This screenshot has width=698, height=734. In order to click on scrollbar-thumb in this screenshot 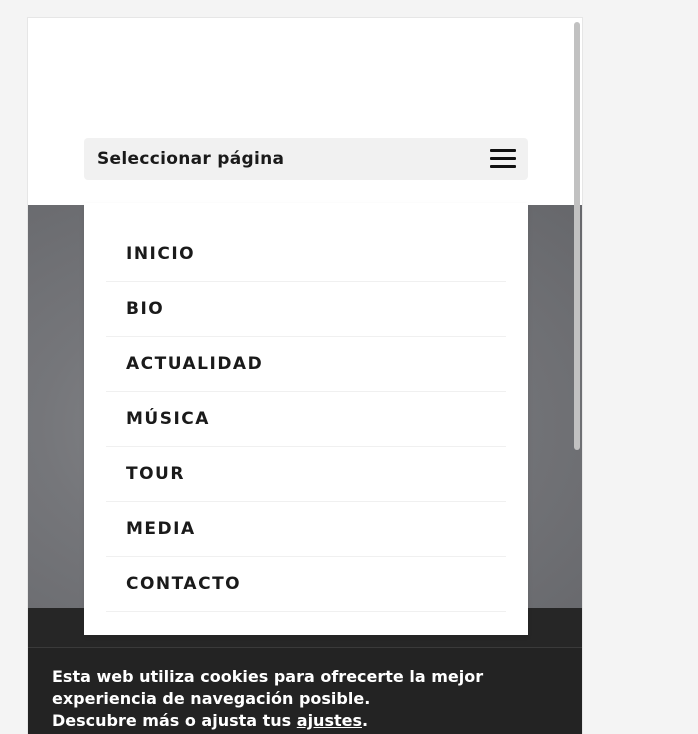, I will do `click(577, 236)`.